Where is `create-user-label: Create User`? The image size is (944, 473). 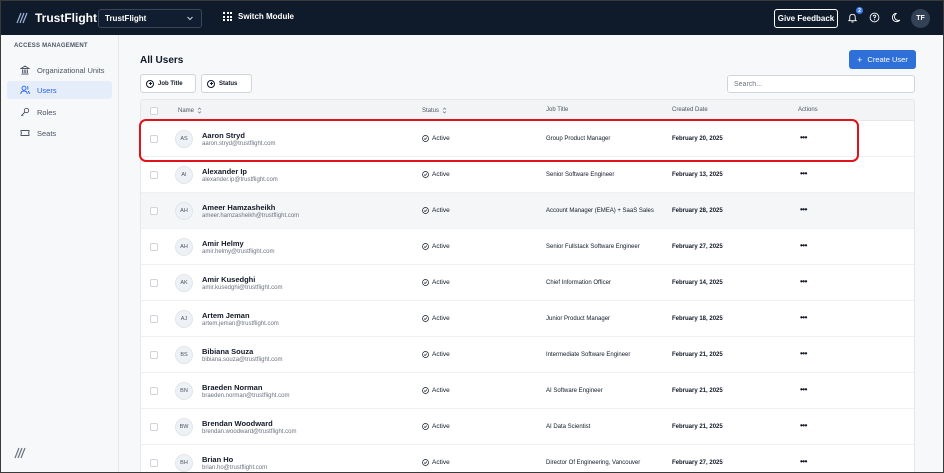
create-user-label: Create User is located at coordinates (887, 59).